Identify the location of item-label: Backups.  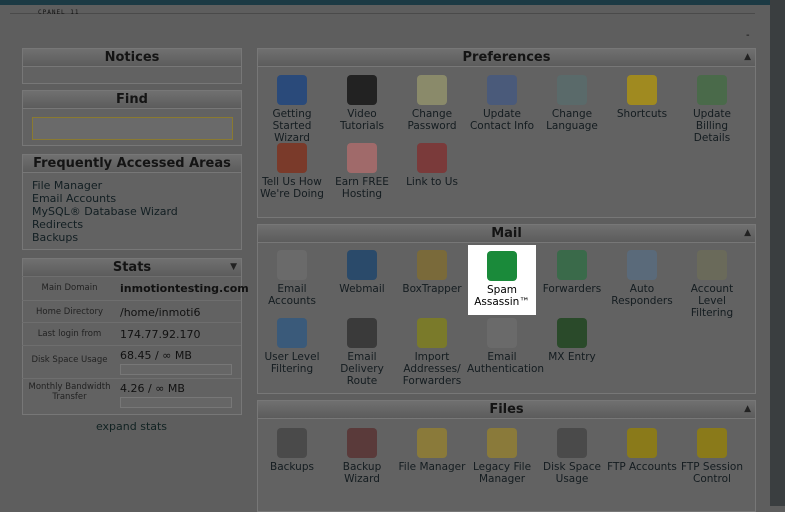
(292, 467).